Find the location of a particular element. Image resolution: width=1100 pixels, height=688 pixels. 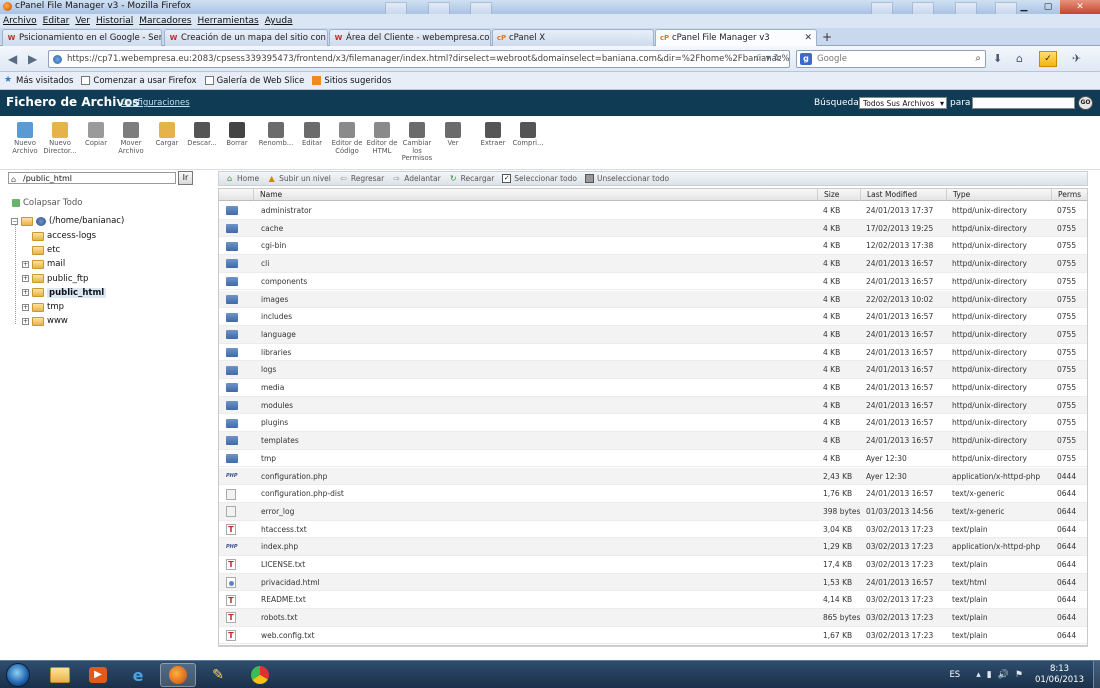

tab-file-manager: cP cPanel File Manager v3 ✕ is located at coordinates (736, 37).